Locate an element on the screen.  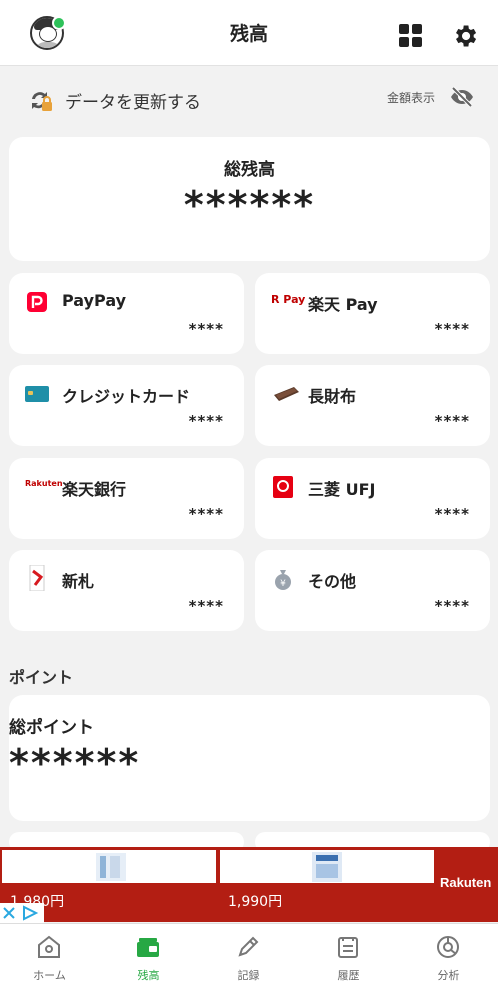
total-points-card: 総ポイント ****** is located at coordinates (249, 758).